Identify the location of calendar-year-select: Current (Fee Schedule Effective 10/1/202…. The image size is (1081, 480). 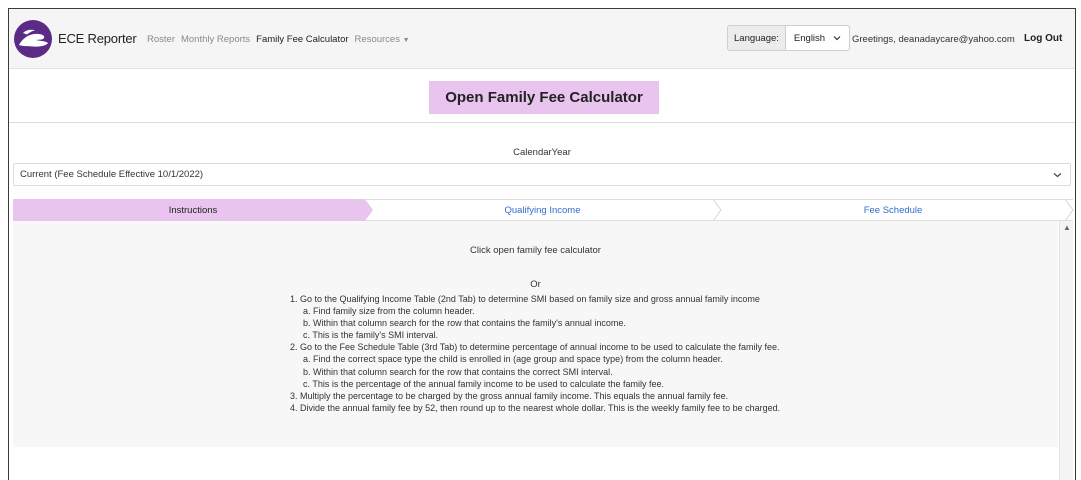
(542, 174).